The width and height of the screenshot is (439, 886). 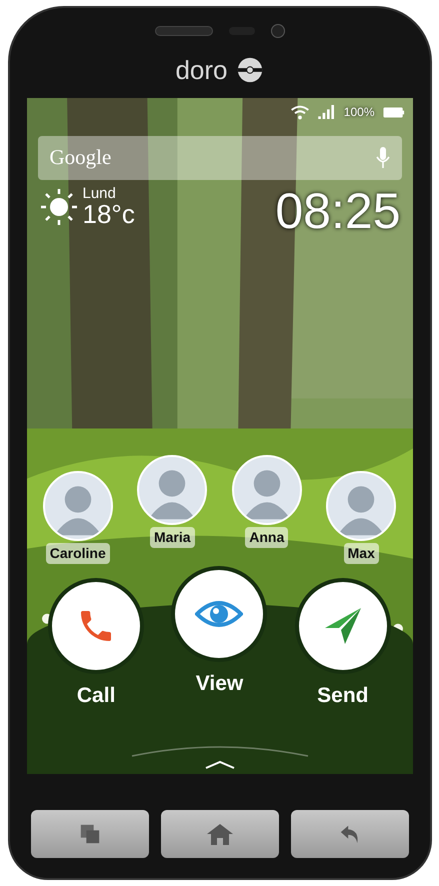 What do you see at coordinates (300, 112) in the screenshot?
I see `wifi-icon` at bounding box center [300, 112].